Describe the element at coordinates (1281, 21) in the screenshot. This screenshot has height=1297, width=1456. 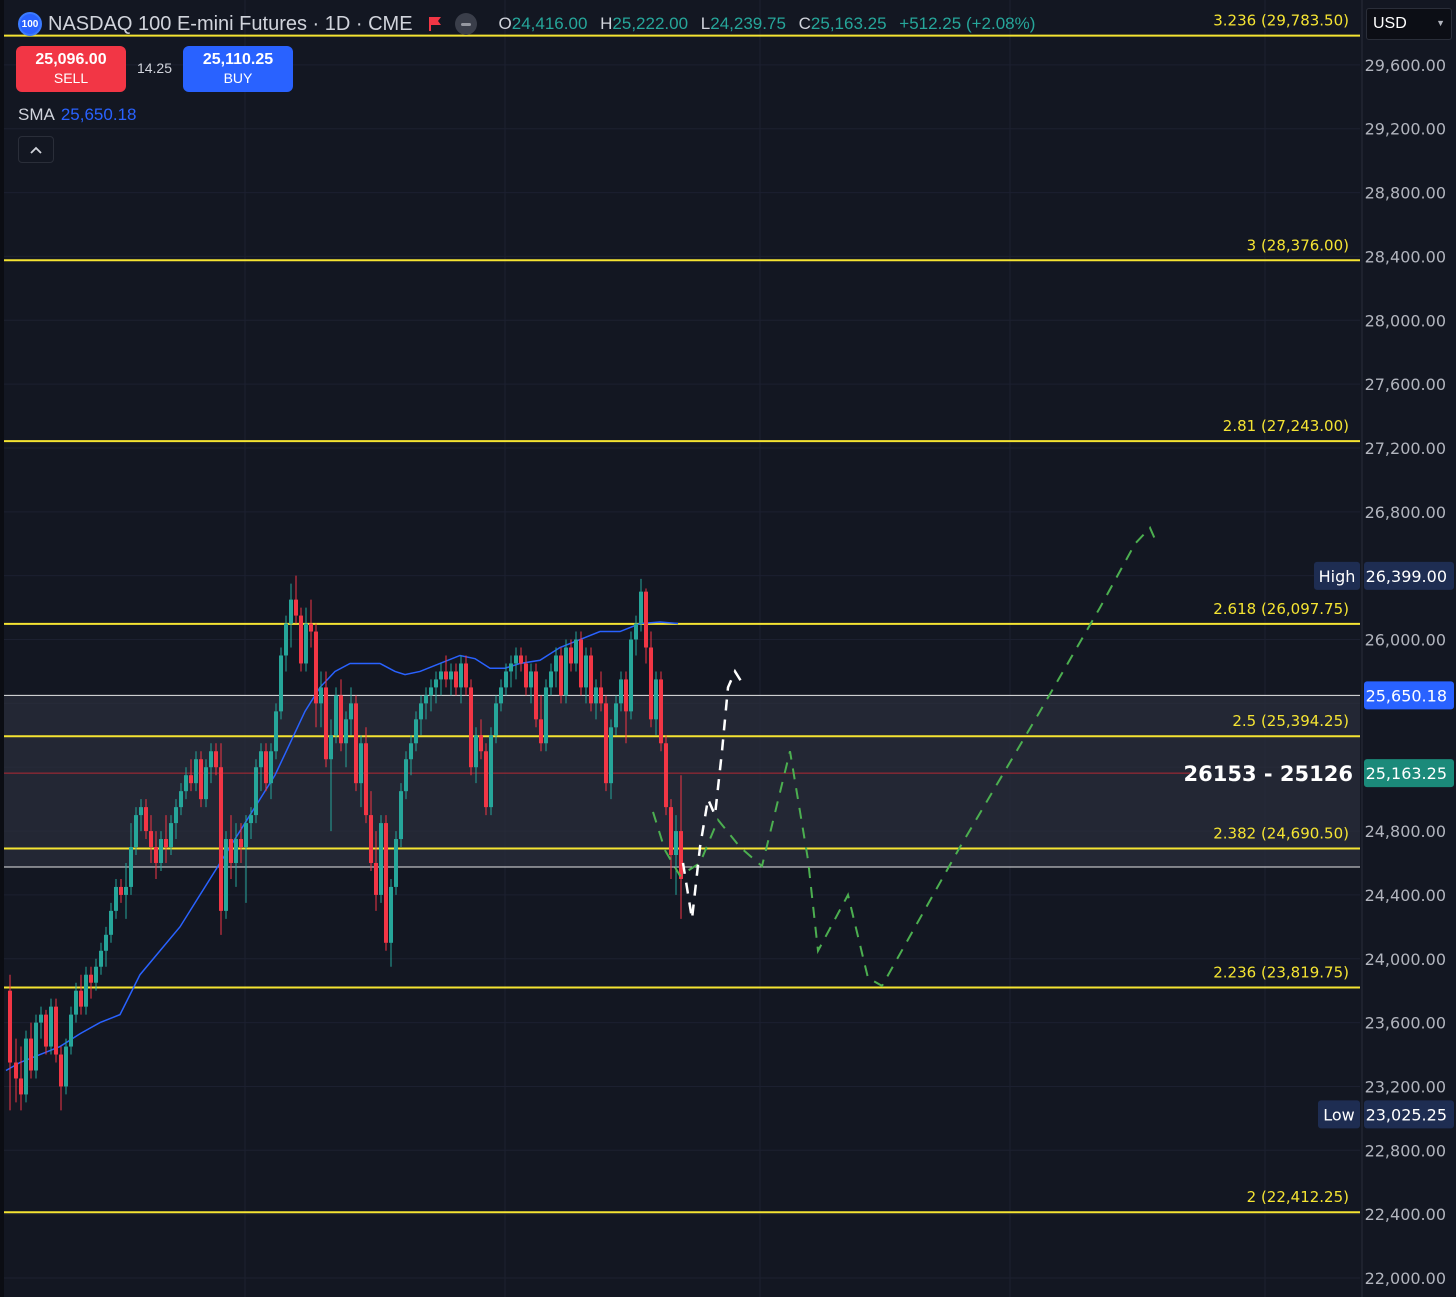
I see `fib-label: 3.236 (29,783.50)` at that location.